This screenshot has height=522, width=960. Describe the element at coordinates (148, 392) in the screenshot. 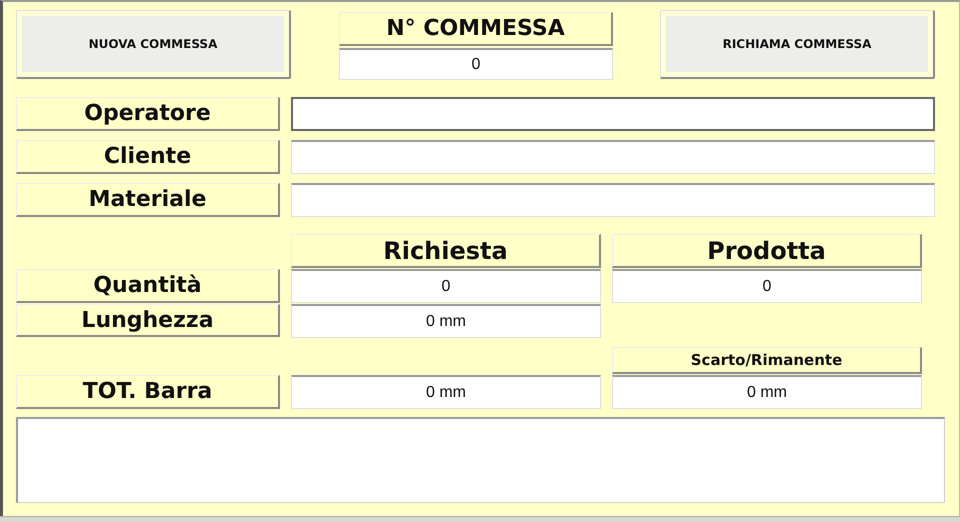

I see `row-label: TOT. Barra` at that location.